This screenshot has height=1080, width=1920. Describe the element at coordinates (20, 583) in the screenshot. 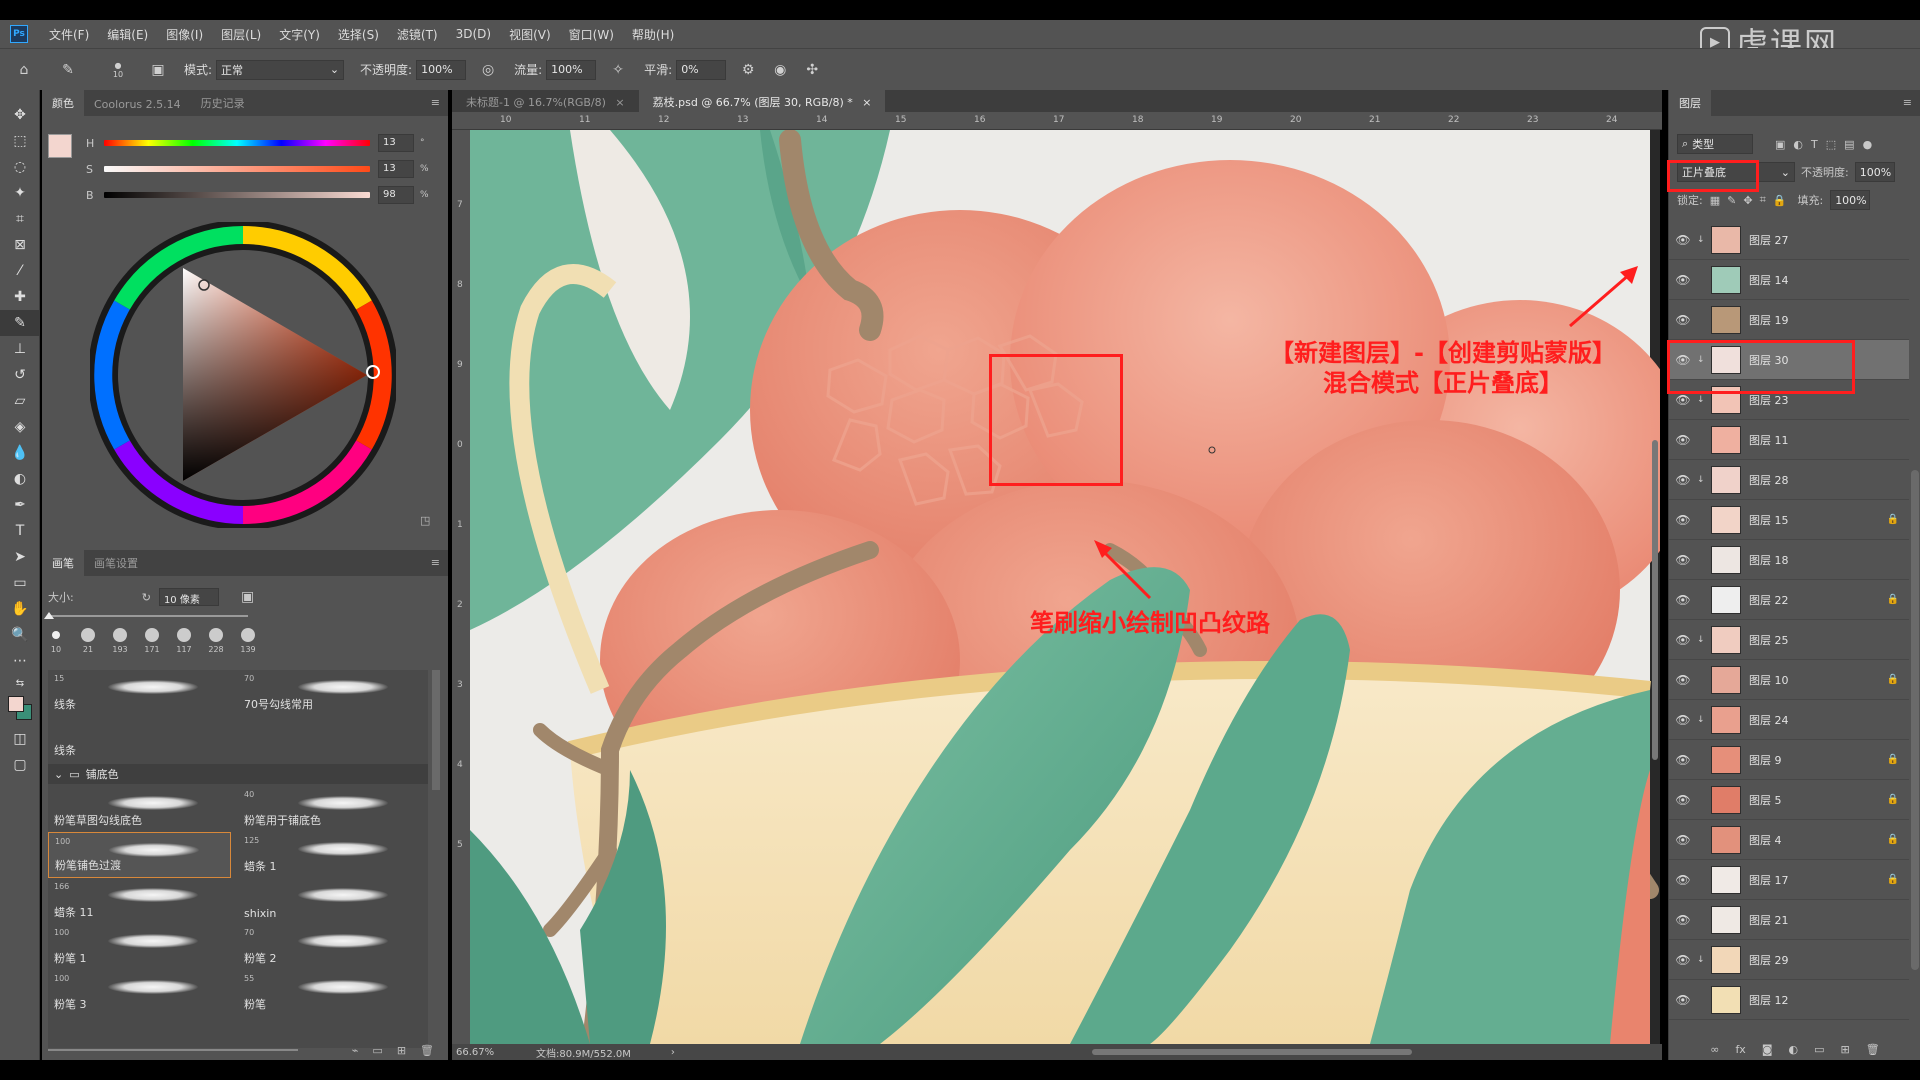

I see `rectangle-tool-icon: ▭` at that location.